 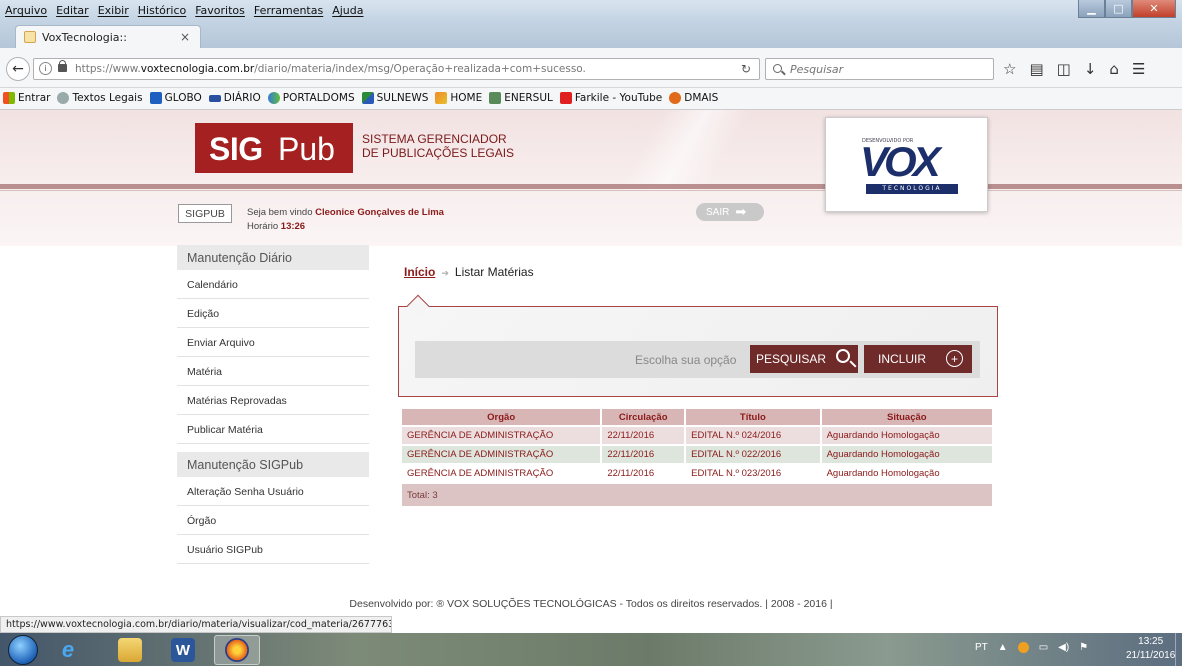 What do you see at coordinates (84, 37) in the screenshot?
I see `tab-title: VoxTecnologia::` at bounding box center [84, 37].